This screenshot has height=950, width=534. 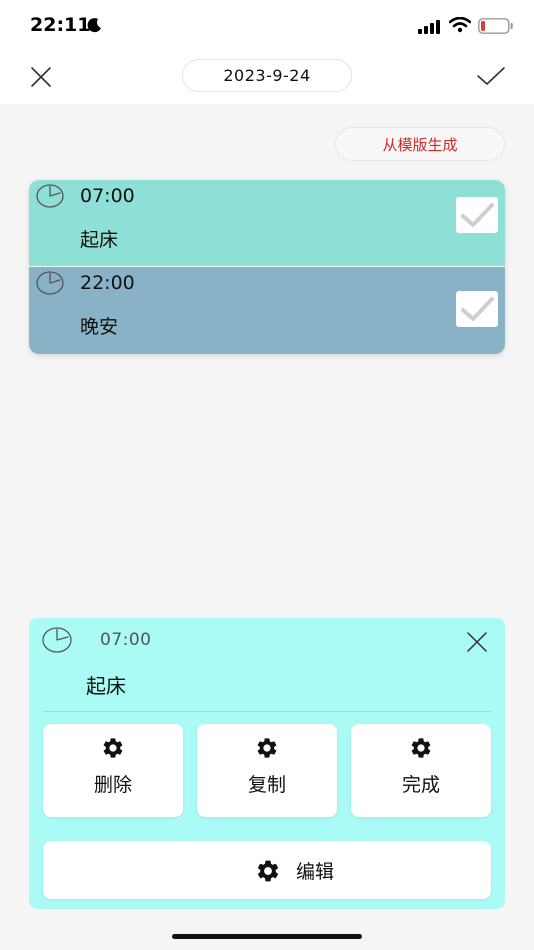 I want to click on signal-icon, so click(x=430, y=28).